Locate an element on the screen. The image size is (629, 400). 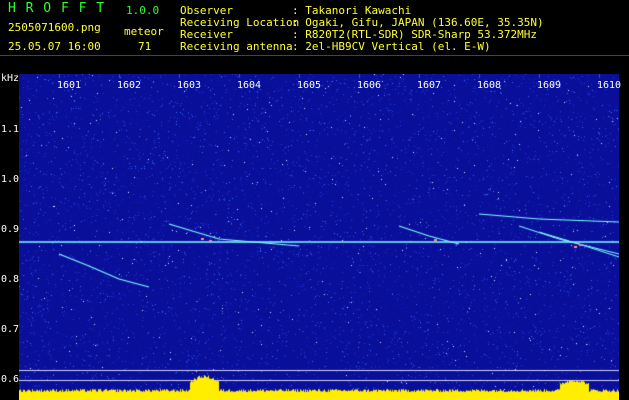
x-tick-label: 1604 is located at coordinates (249, 85).